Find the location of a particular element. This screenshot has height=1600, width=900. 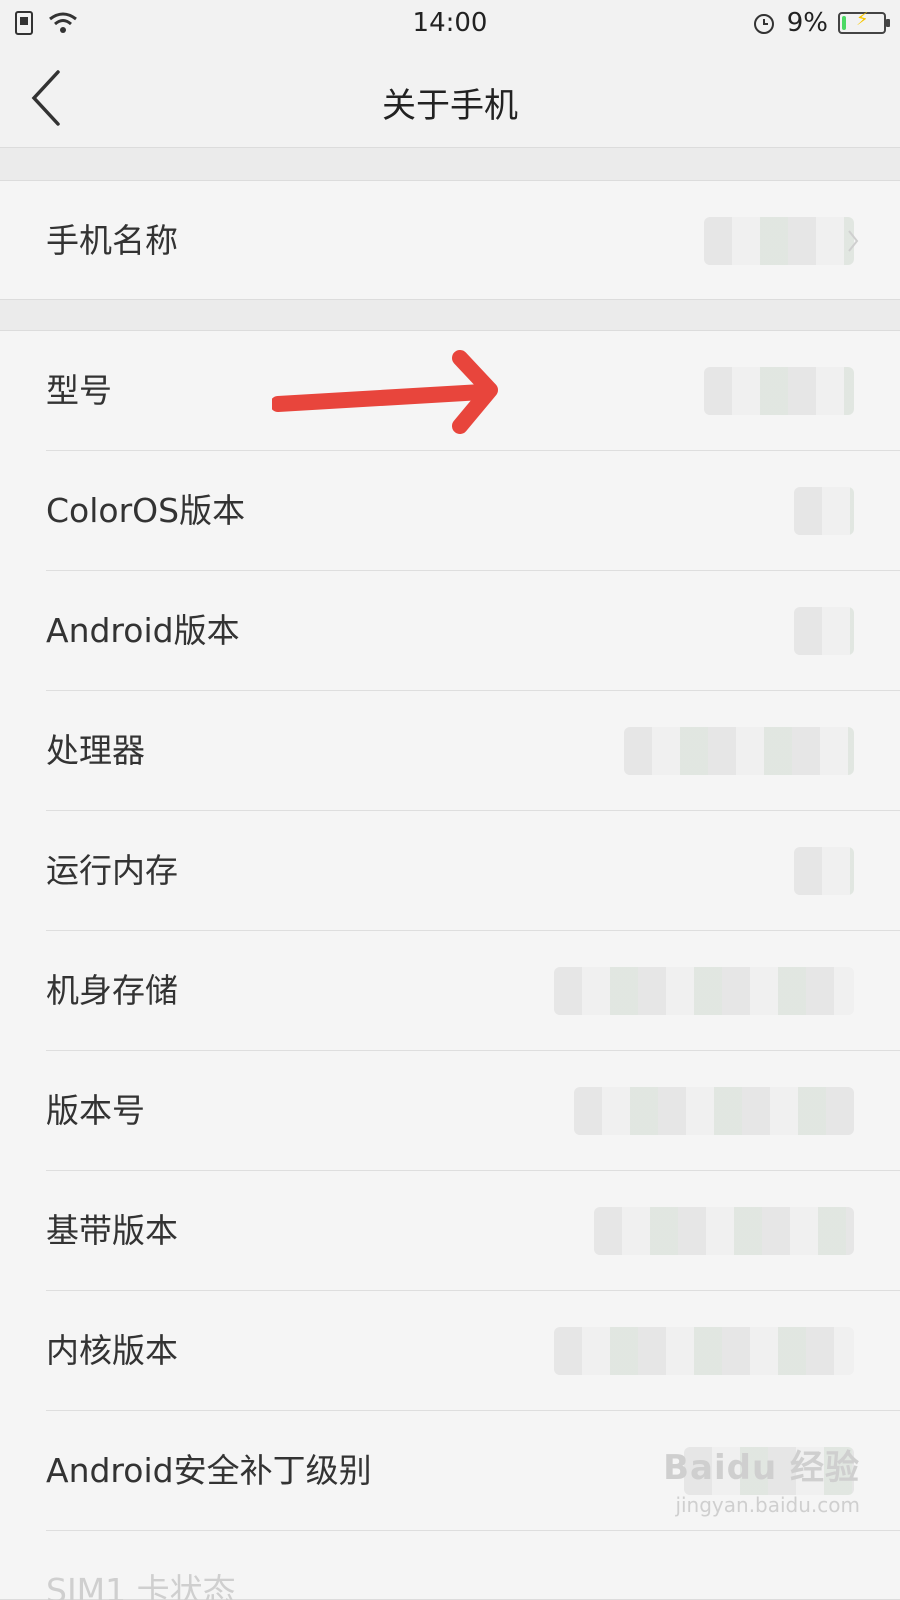

page-title: 关于手机 is located at coordinates (450, 106).